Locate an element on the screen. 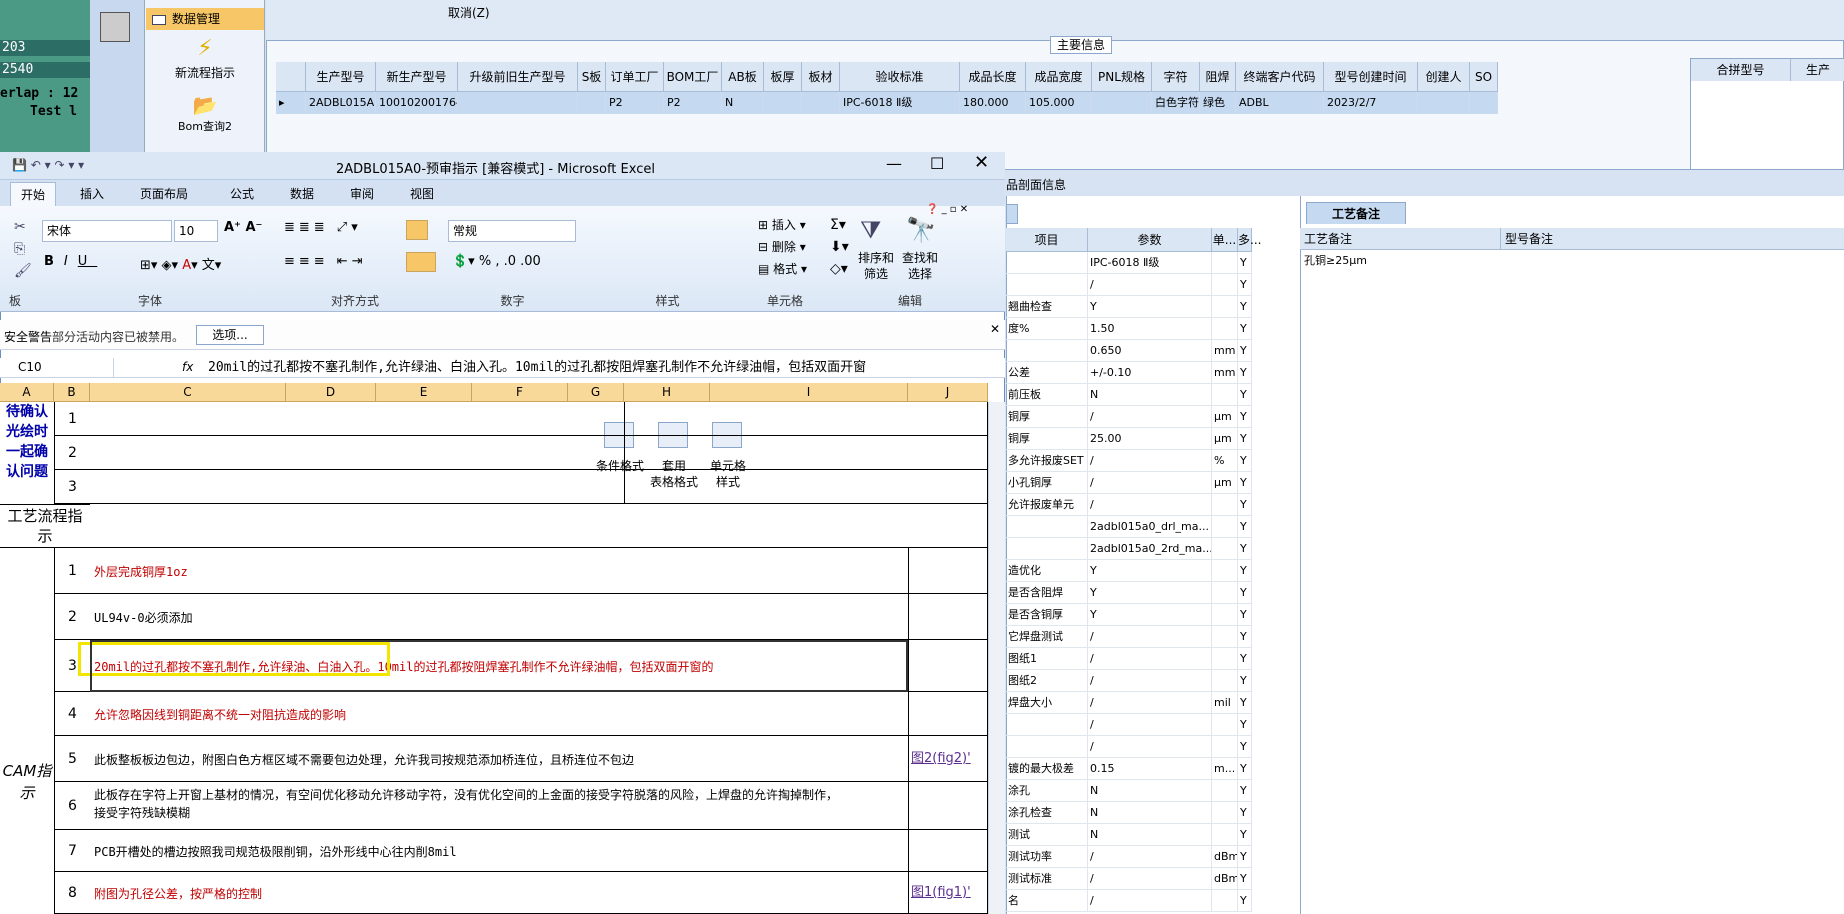 The width and height of the screenshot is (1844, 914). props-cell: μm is located at coordinates (1225, 417).